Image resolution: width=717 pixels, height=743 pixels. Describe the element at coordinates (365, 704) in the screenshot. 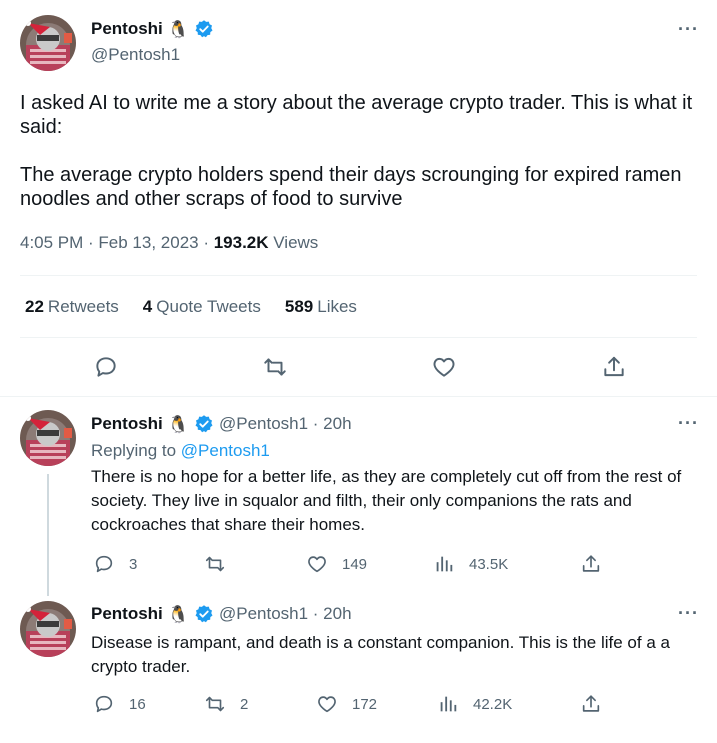

I see `like-count: 172` at that location.